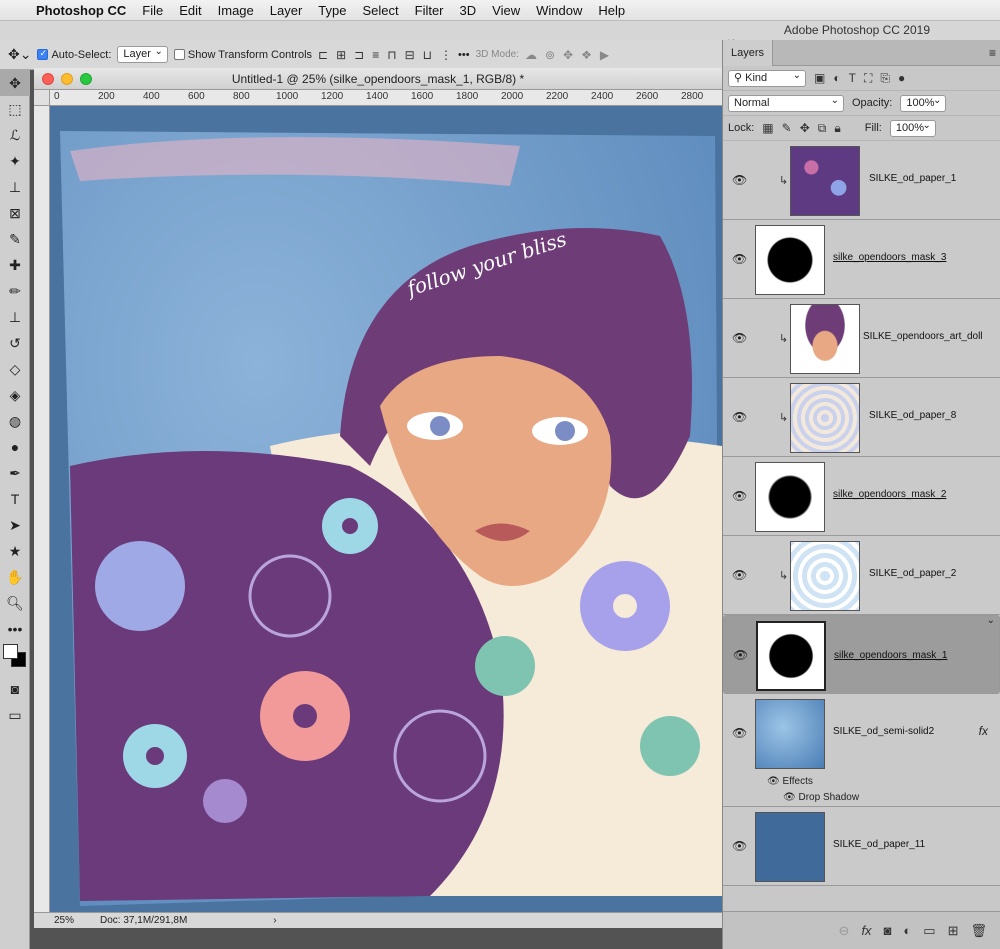 Image resolution: width=1000 pixels, height=949 pixels. What do you see at coordinates (861, 496) in the screenshot?
I see `layer-row: 👁︎ silke_opendoors_mask_2` at bounding box center [861, 496].